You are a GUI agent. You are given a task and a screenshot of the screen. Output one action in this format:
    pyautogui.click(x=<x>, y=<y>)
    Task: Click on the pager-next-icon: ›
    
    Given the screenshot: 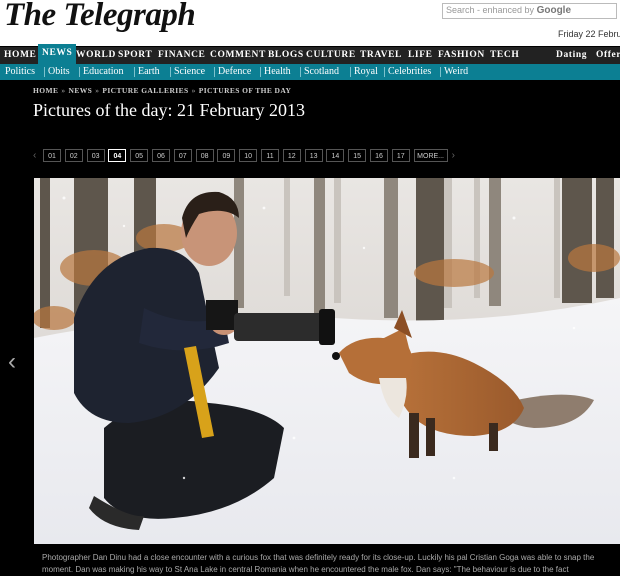 What is the action you would take?
    pyautogui.click(x=453, y=156)
    